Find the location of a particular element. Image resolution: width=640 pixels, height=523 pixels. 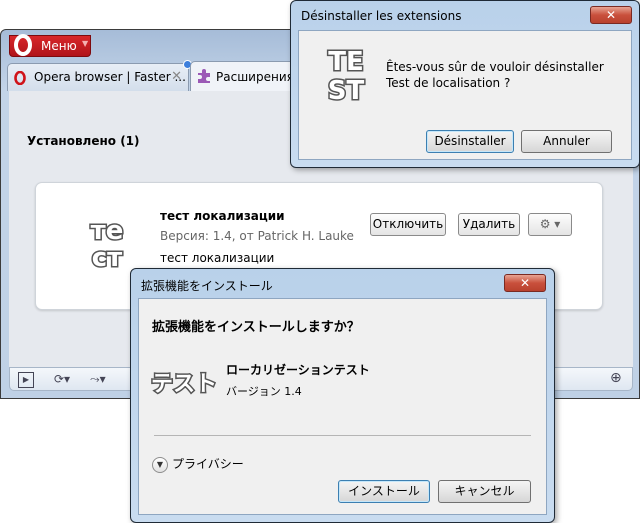

privacy-expander: ▼ プライバシー is located at coordinates (198, 464).